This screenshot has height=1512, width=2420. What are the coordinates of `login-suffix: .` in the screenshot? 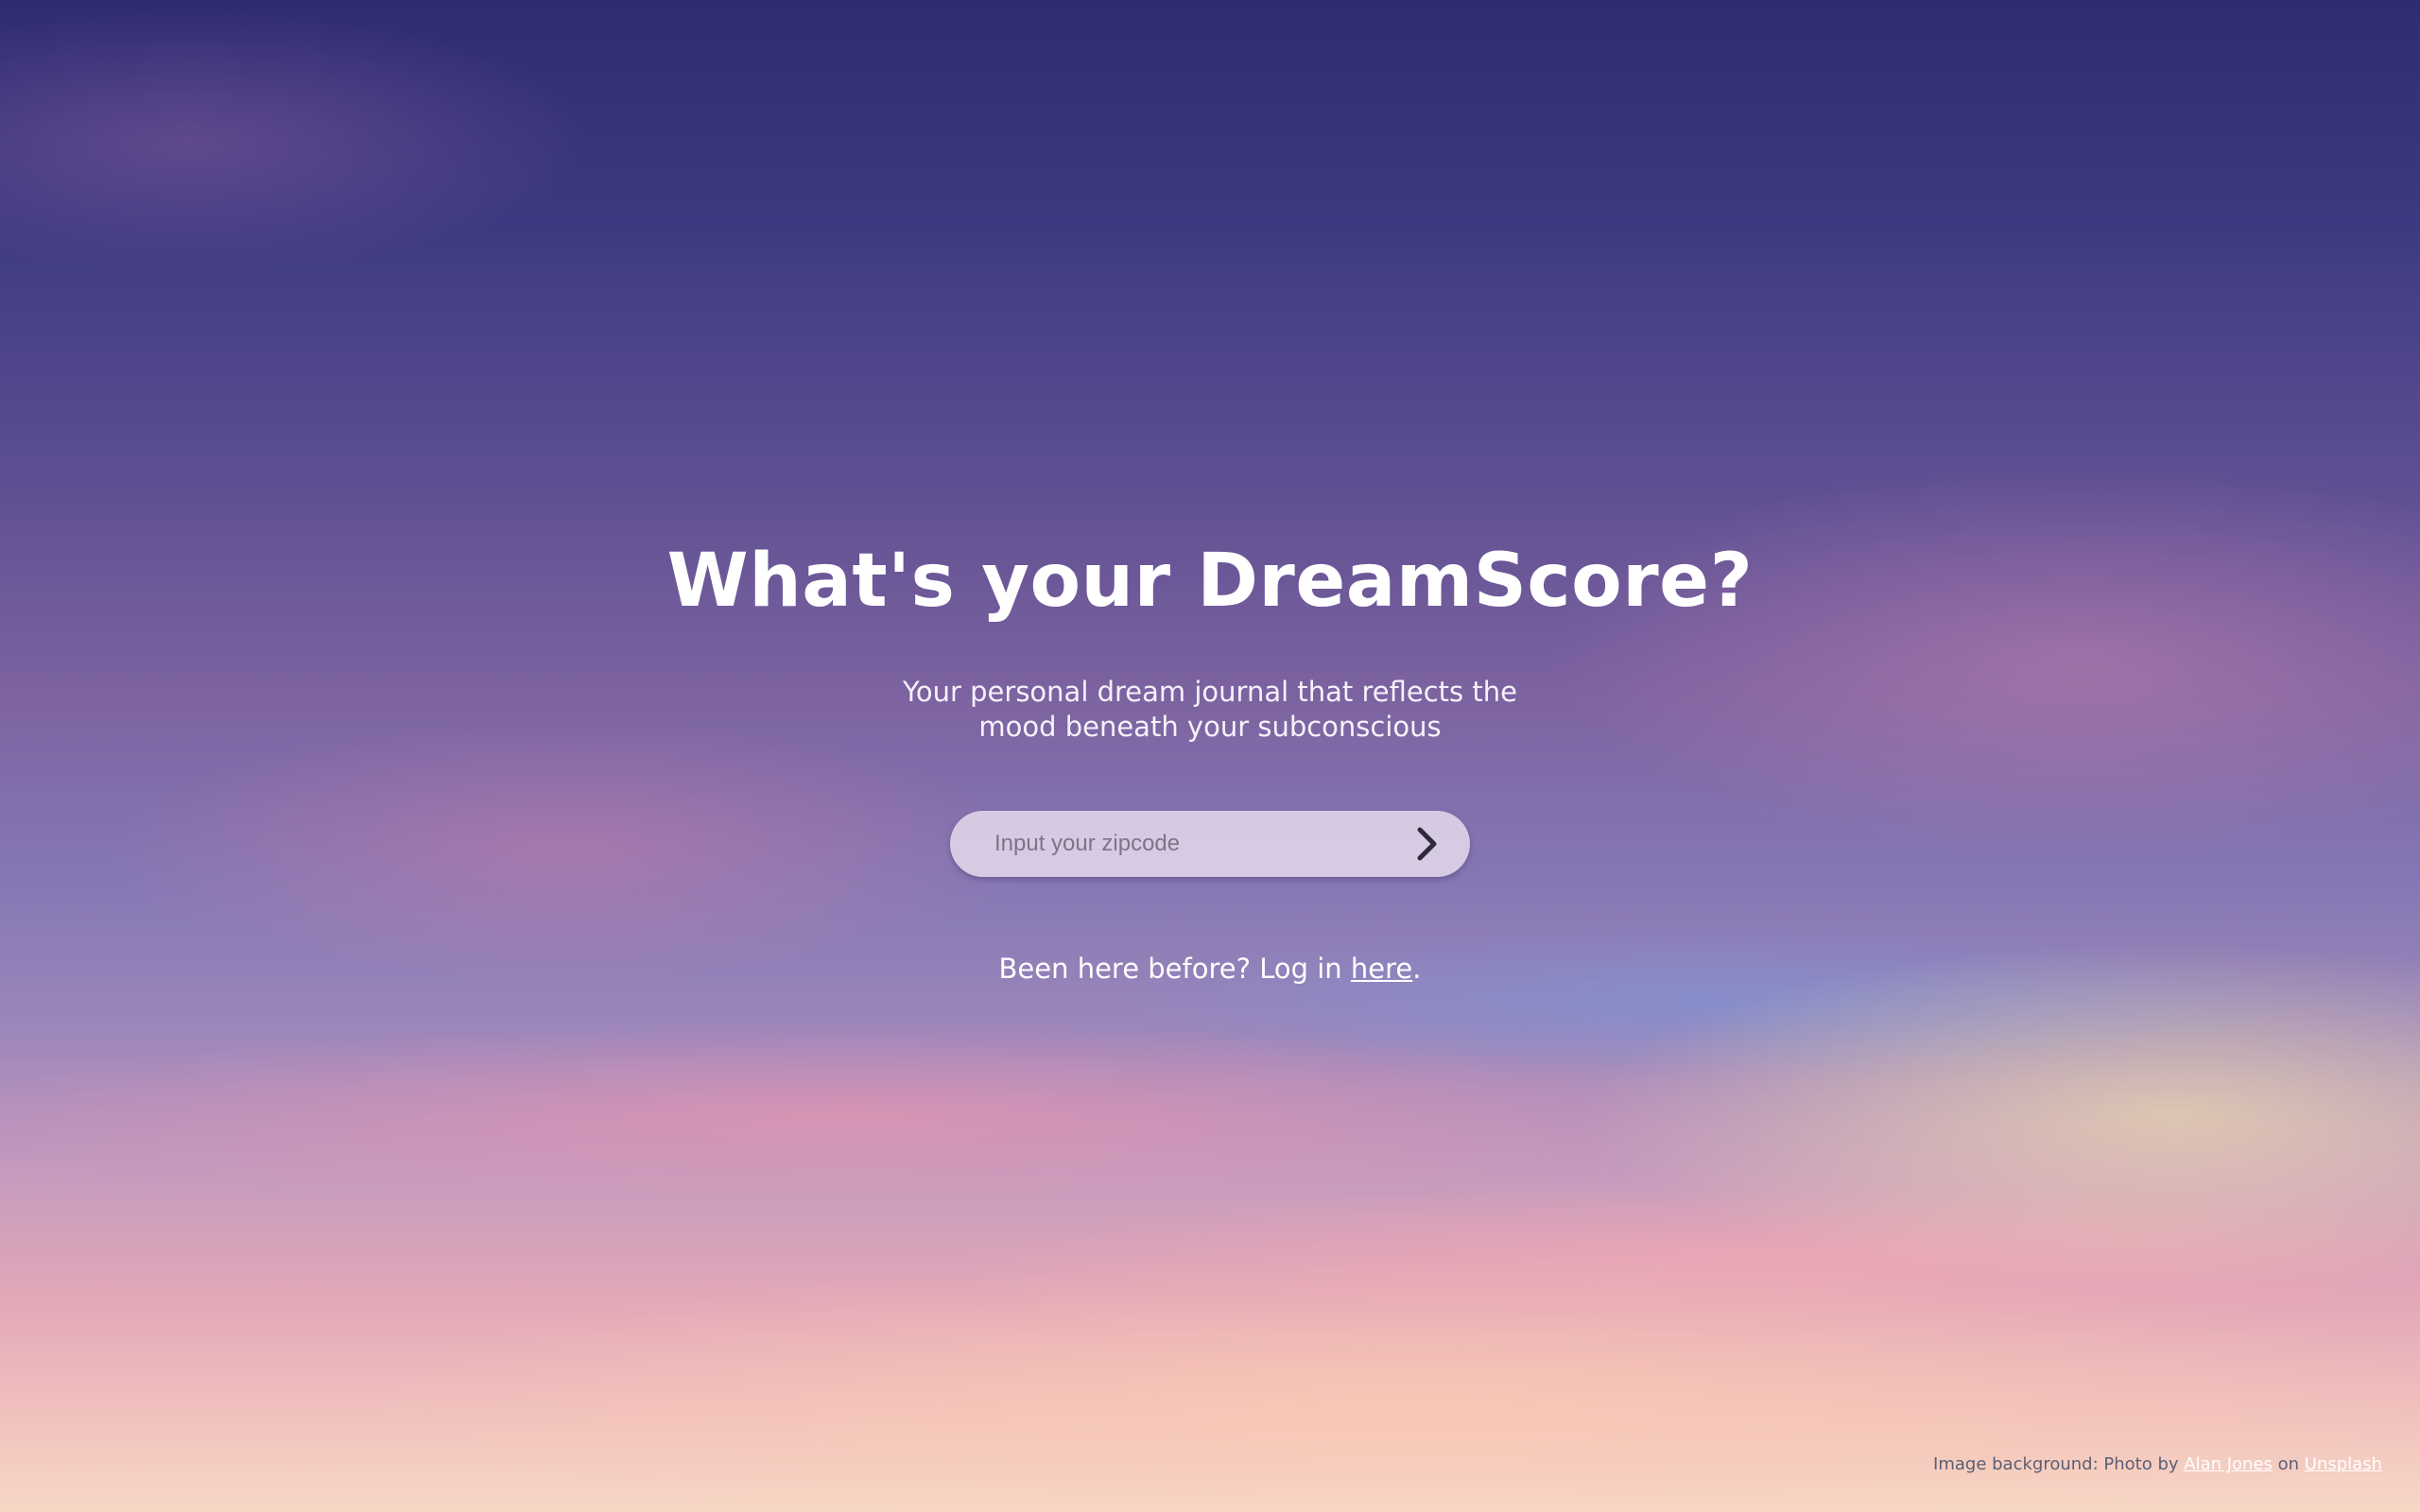 It's located at (1417, 969).